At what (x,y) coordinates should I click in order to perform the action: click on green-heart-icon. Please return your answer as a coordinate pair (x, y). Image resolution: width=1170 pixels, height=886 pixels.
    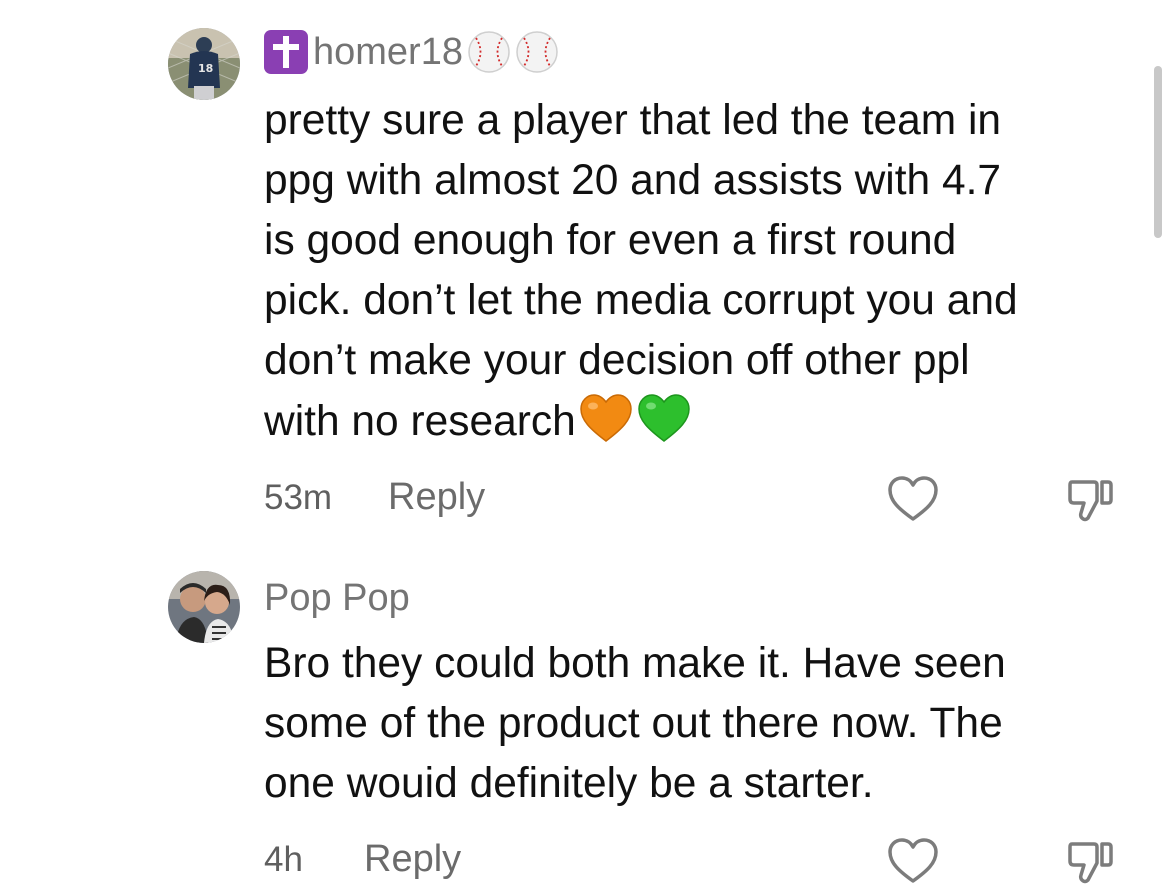
    Looking at the image, I should click on (664, 418).